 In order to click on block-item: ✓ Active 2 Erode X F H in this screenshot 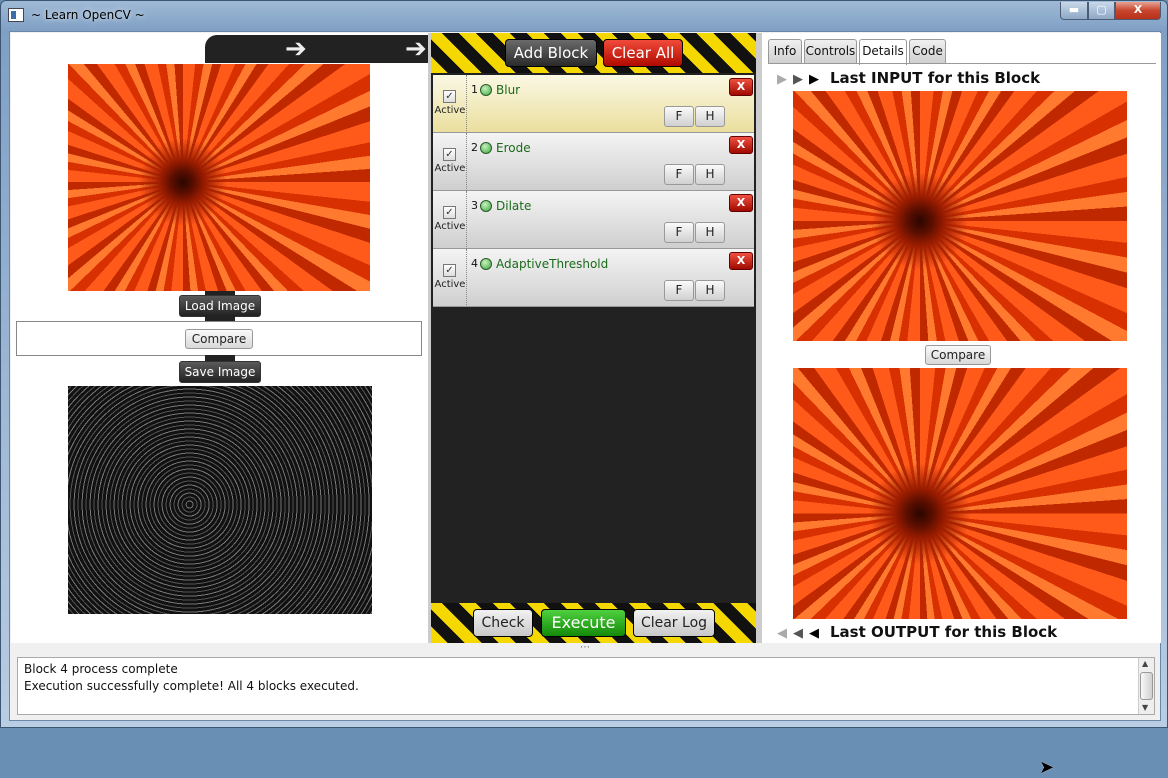, I will do `click(593, 162)`.